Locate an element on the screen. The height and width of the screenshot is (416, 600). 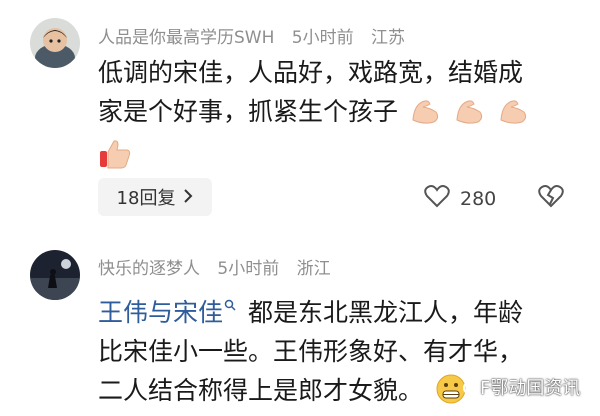
reply-count-label: 18回复 is located at coordinates (146, 198).